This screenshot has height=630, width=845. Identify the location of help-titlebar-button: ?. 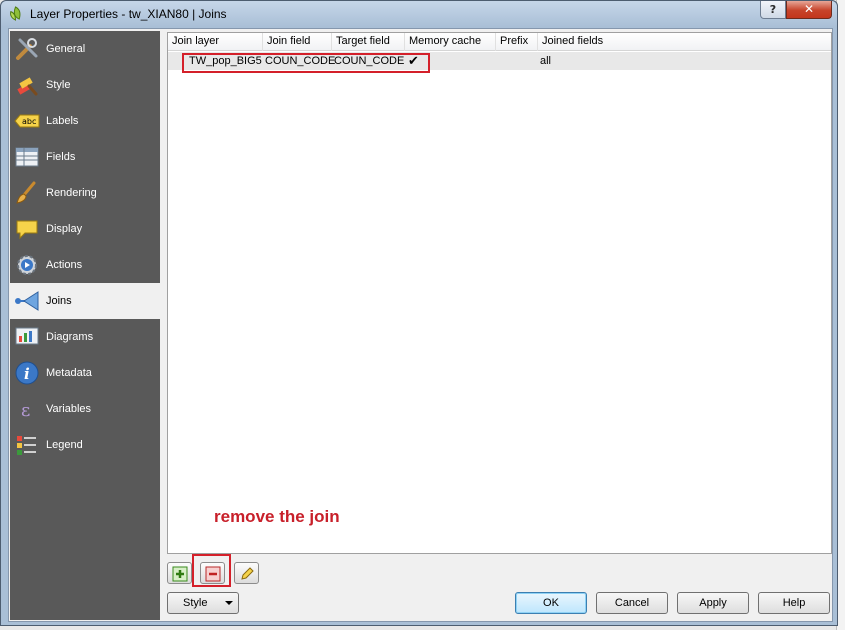
(773, 10).